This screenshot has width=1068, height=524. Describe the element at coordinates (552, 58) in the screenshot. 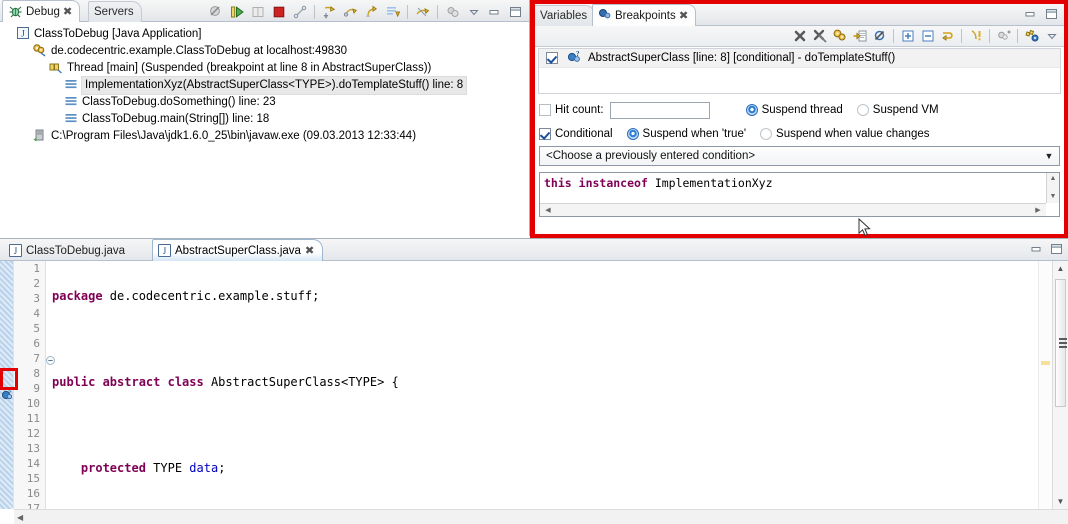

I see `breakpoint-enabled-checkbox` at that location.